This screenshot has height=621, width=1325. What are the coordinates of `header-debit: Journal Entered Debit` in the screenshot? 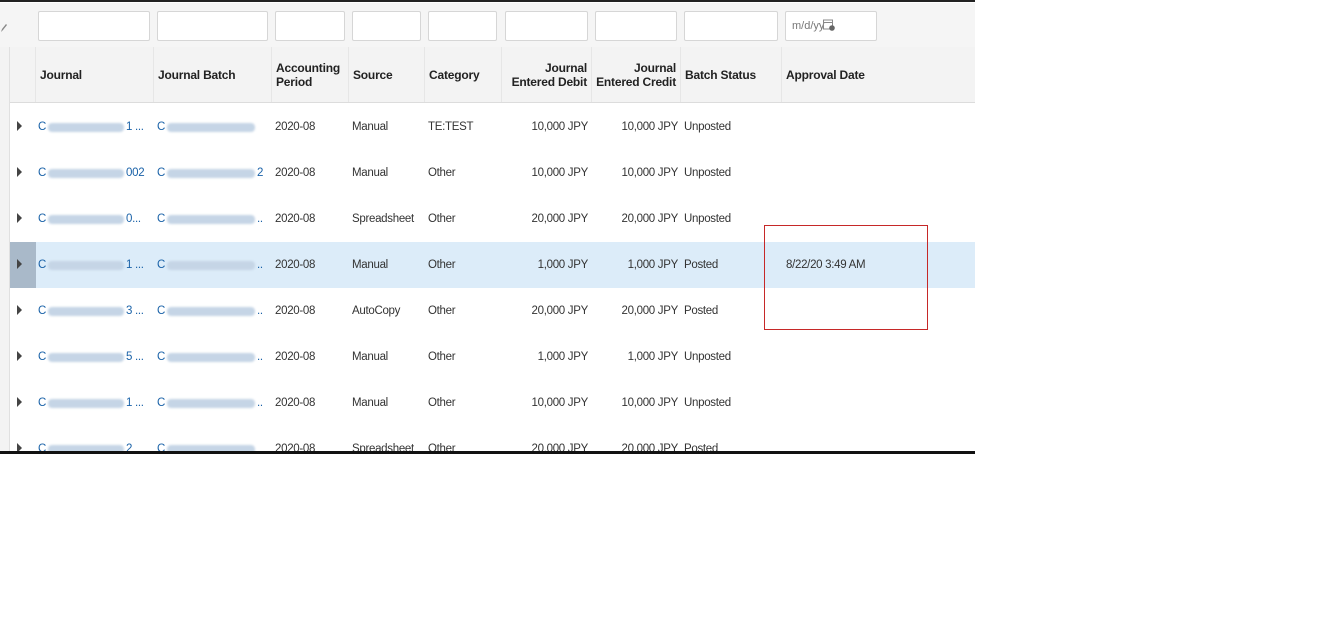 It's located at (547, 74).